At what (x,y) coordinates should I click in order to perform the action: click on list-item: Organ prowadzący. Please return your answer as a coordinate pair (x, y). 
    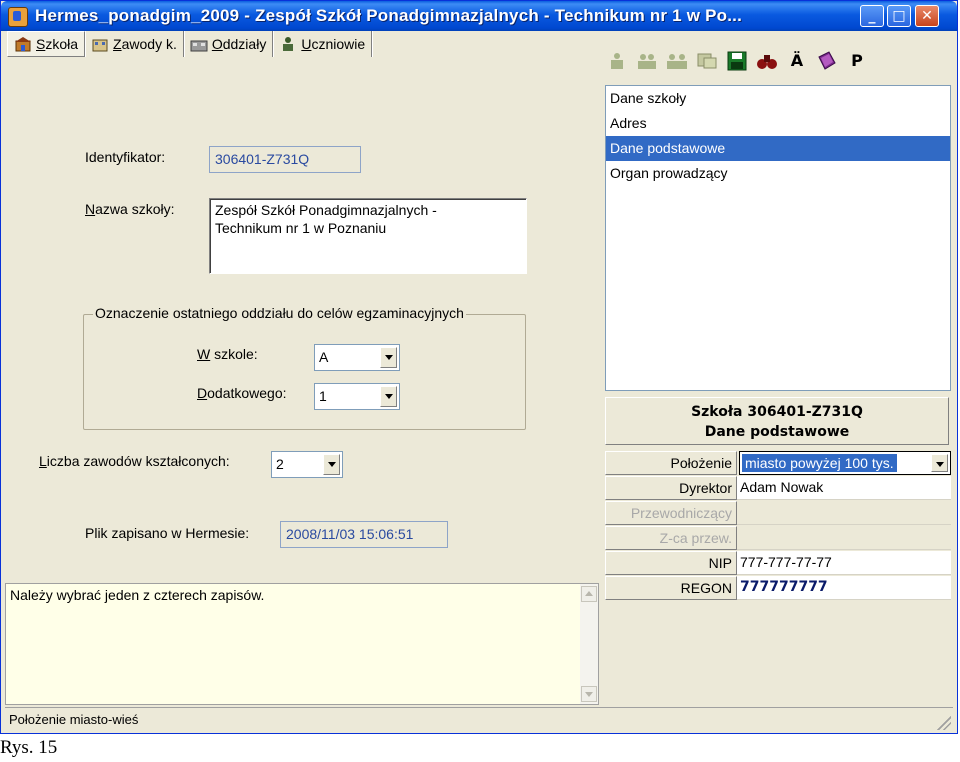
    Looking at the image, I should click on (778, 173).